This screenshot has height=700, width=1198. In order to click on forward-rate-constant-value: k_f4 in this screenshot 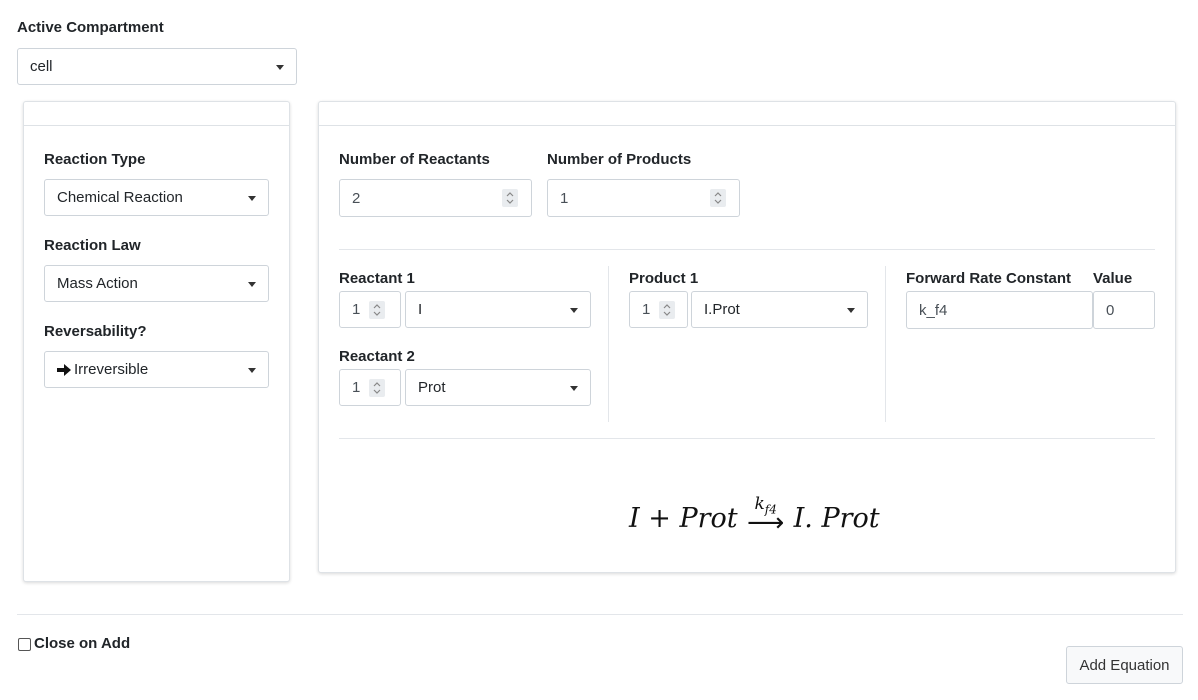, I will do `click(933, 310)`.